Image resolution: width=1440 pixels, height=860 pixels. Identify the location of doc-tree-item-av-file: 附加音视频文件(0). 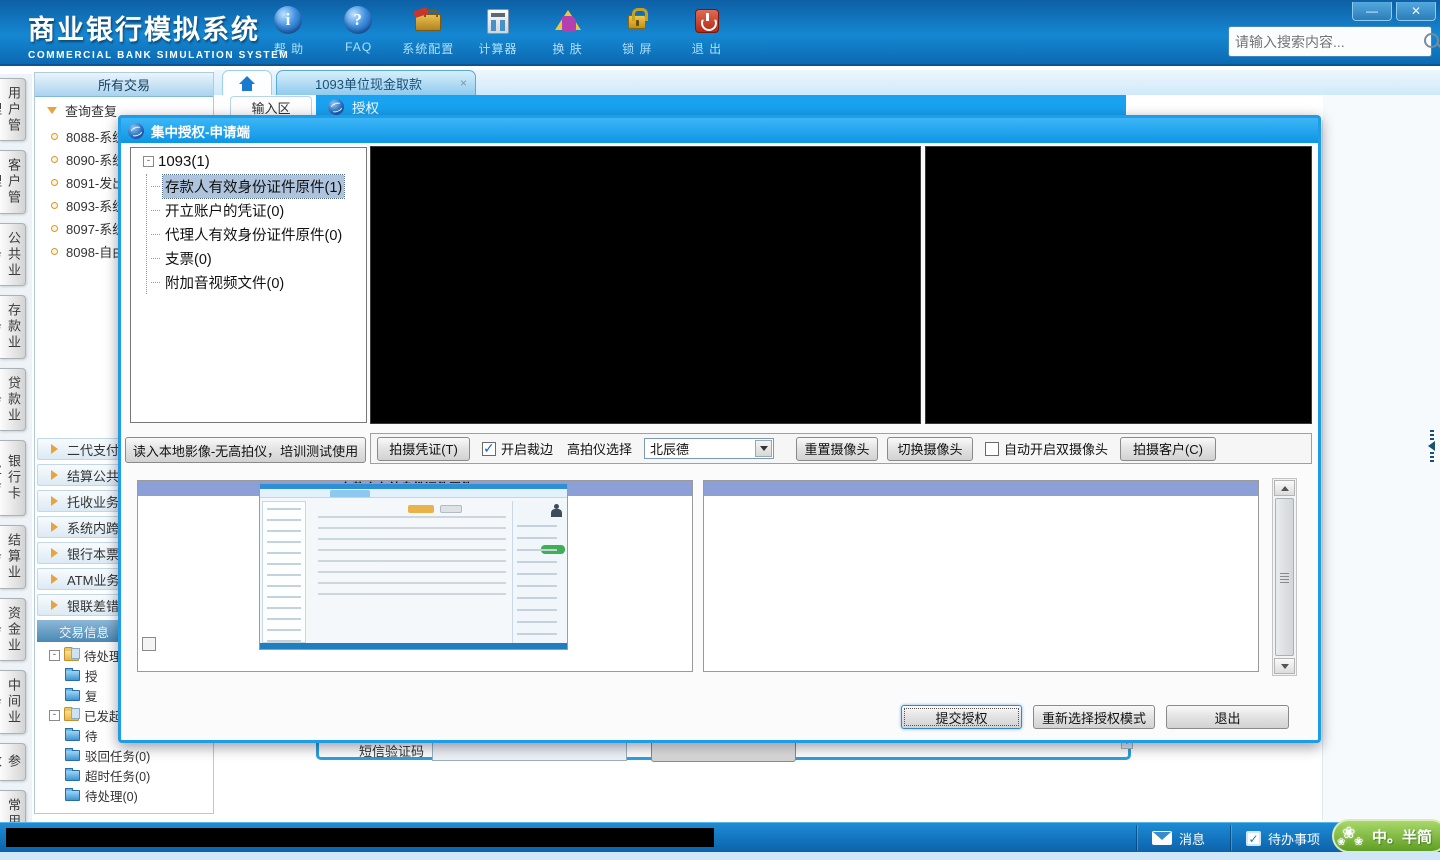
(256, 282).